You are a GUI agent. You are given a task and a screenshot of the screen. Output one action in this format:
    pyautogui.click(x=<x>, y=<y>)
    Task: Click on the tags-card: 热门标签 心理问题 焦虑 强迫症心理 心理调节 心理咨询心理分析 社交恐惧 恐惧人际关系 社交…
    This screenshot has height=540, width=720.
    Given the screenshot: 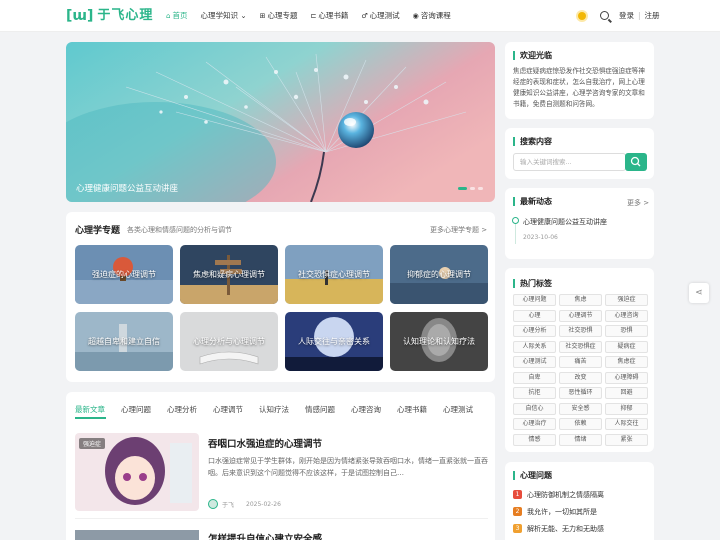 What is the action you would take?
    pyautogui.click(x=579, y=360)
    